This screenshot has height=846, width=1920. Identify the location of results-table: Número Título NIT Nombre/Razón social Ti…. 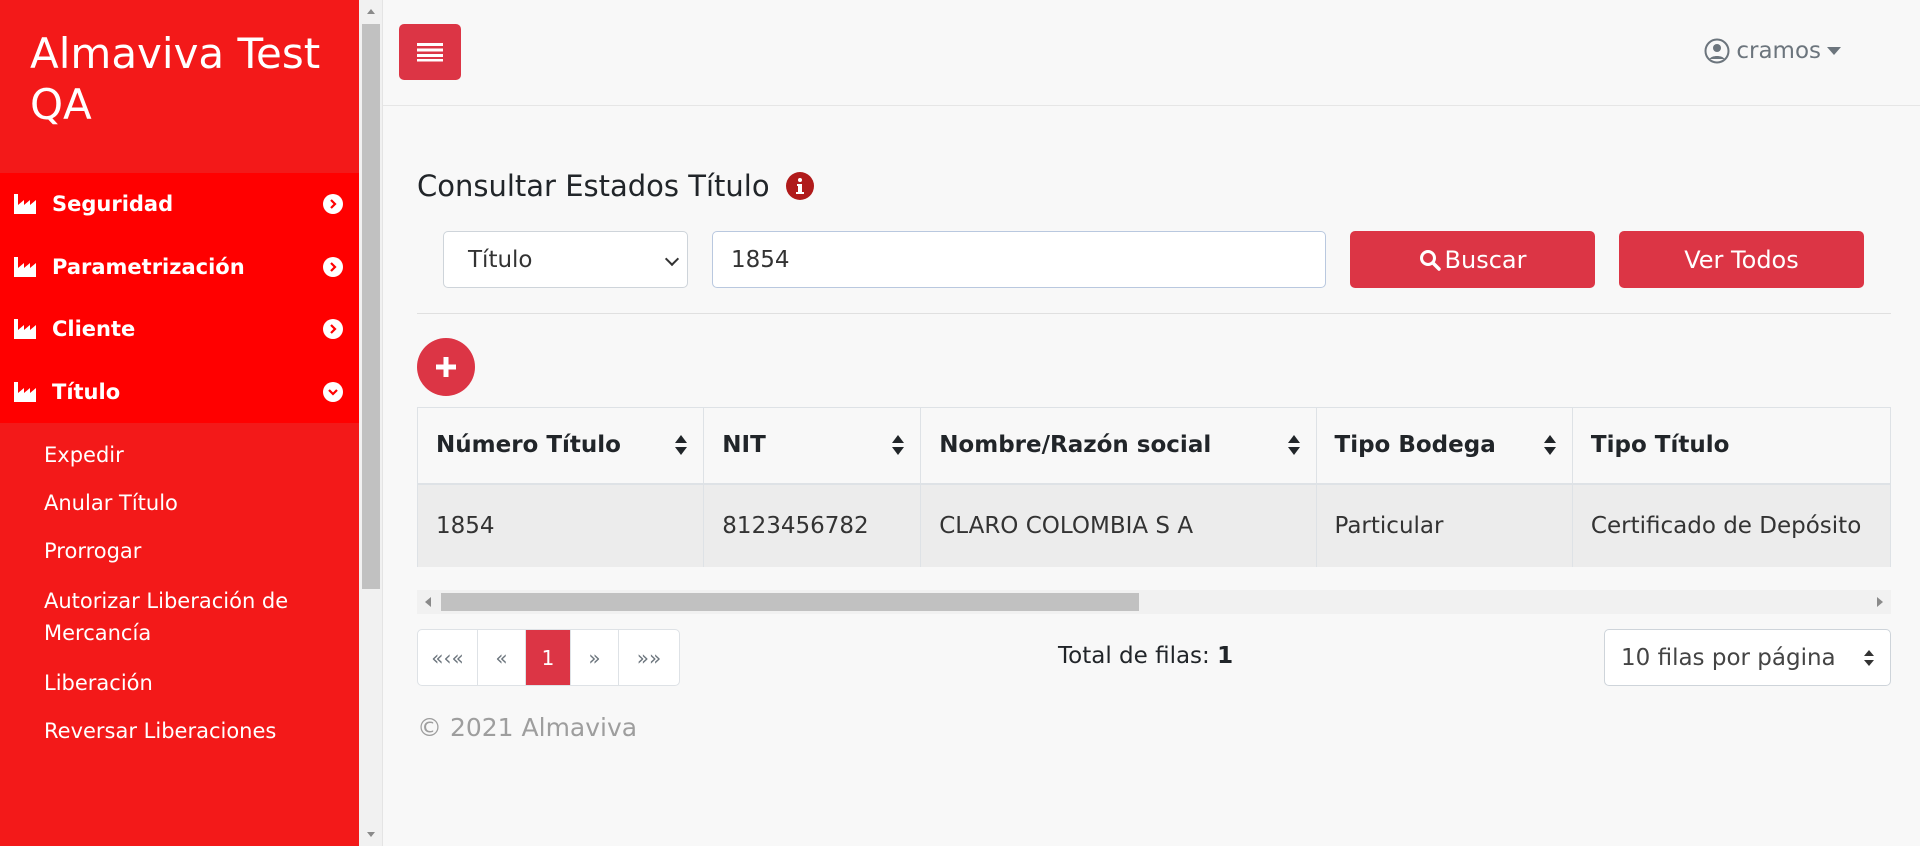
(1154, 487).